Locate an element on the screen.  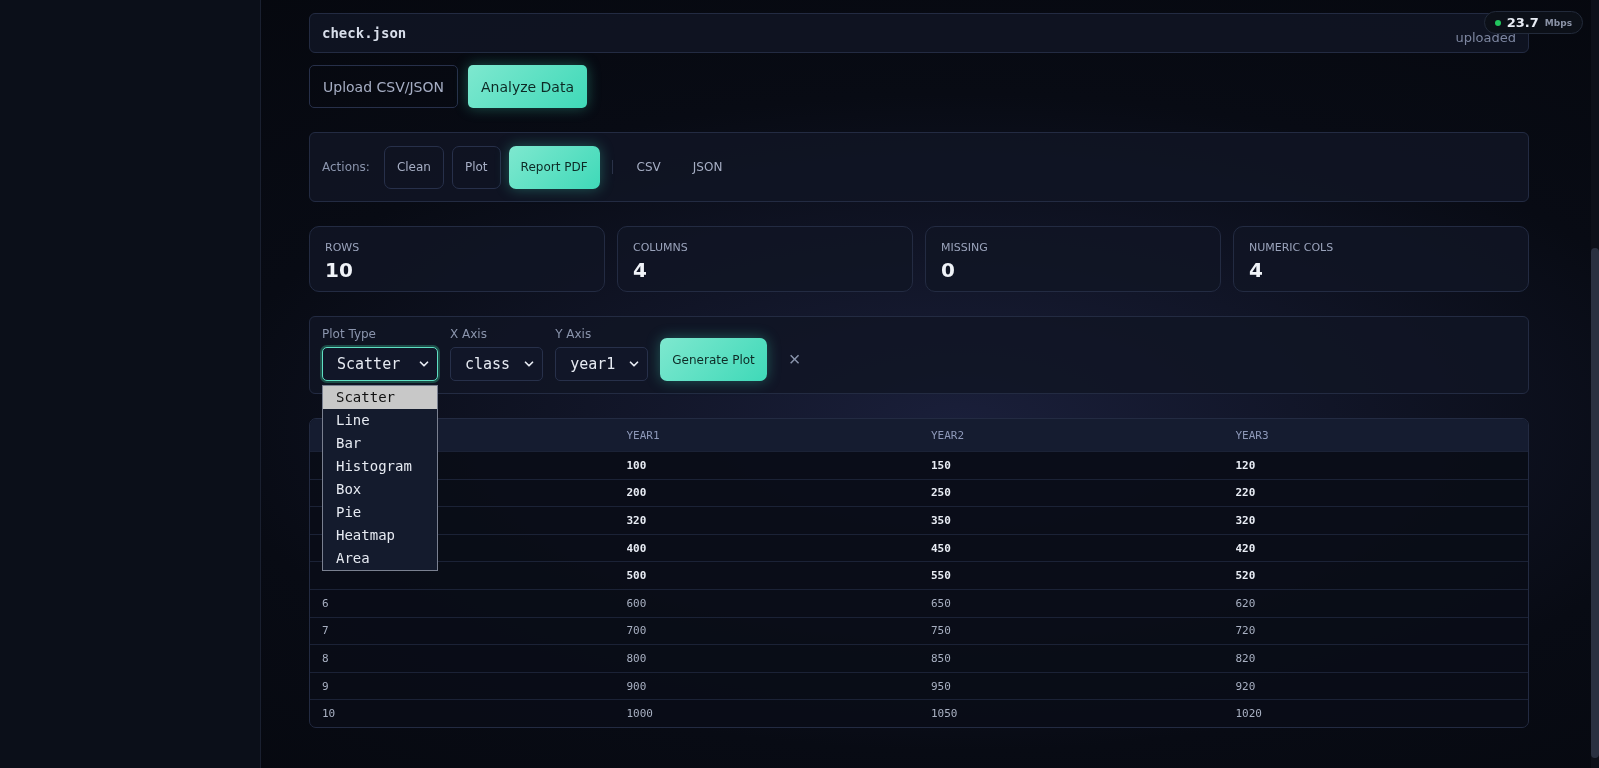
stat-label: NUMERIC COLS is located at coordinates (1292, 247).